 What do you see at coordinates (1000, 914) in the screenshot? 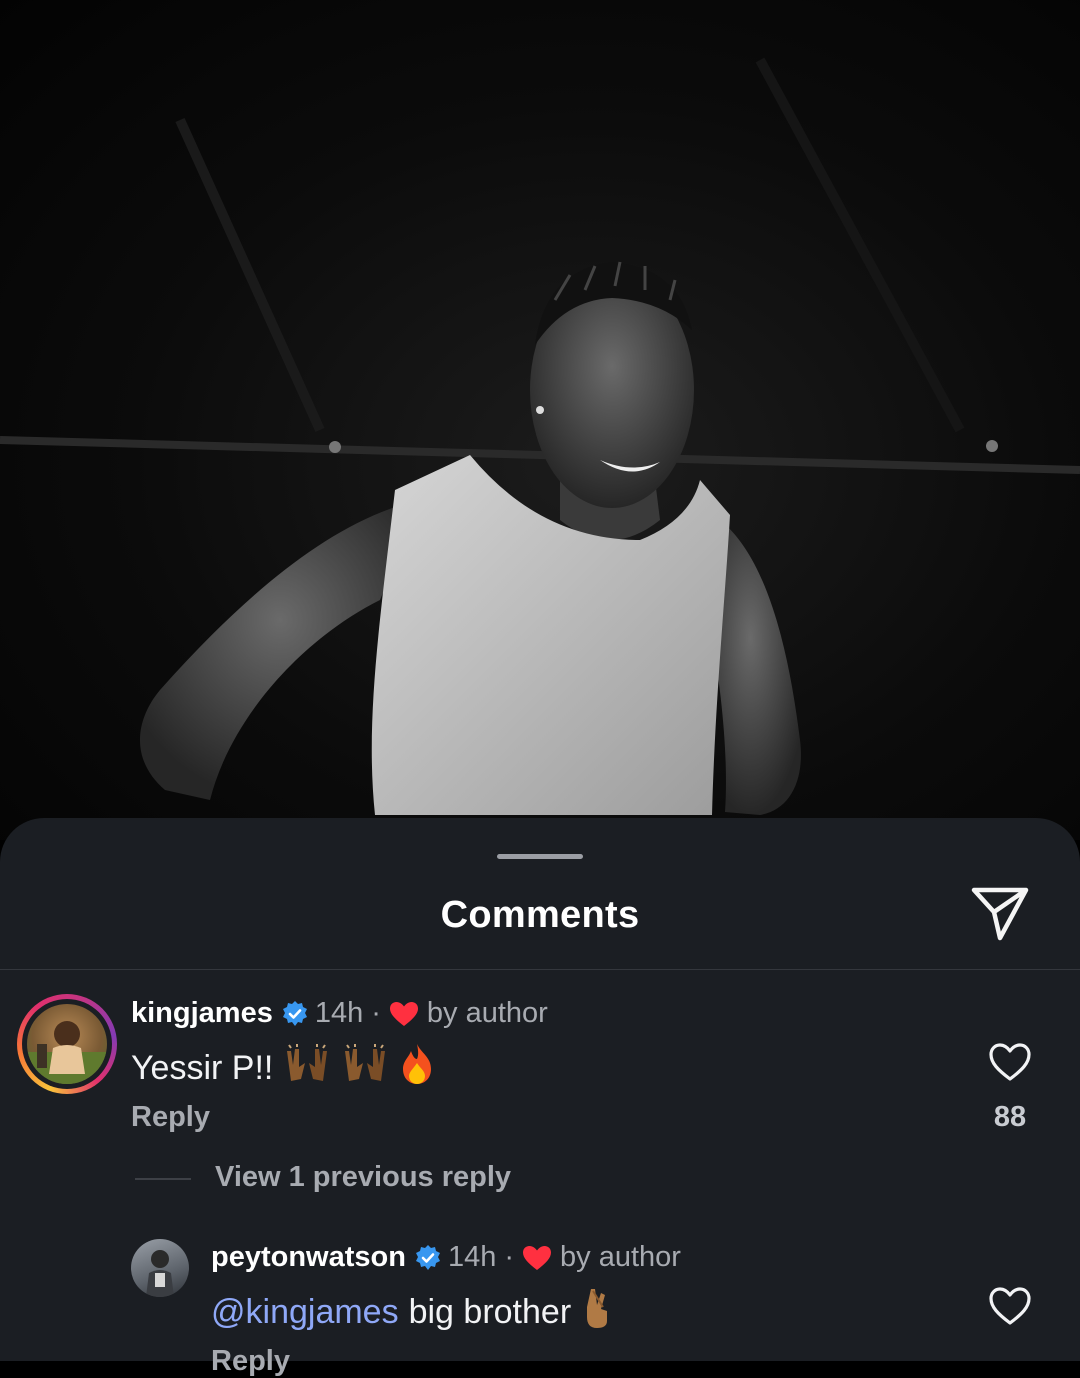
I see `paper-plane-icon` at bounding box center [1000, 914].